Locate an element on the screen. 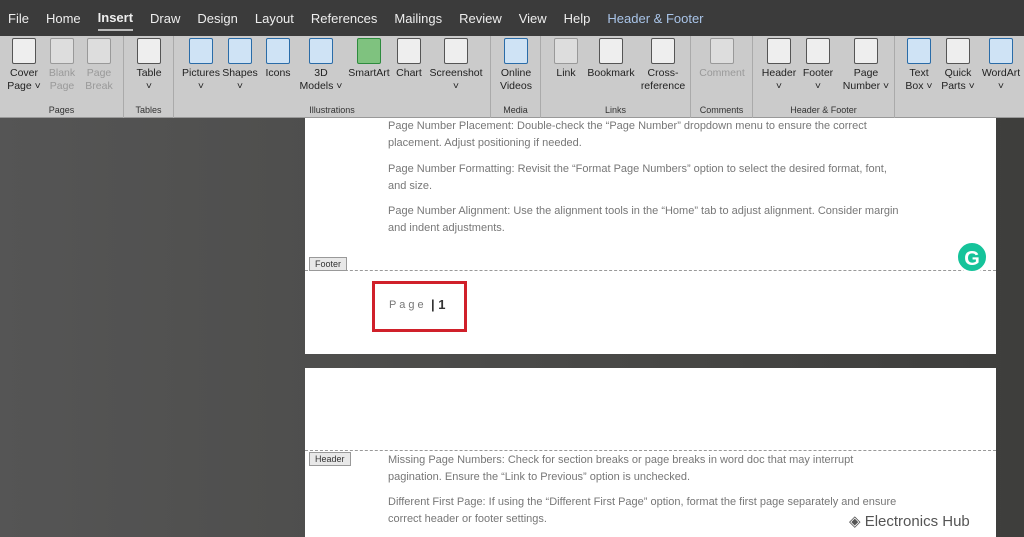 This screenshot has width=1024, height=537. tab-header-footer: Header & Footer is located at coordinates (655, 18).